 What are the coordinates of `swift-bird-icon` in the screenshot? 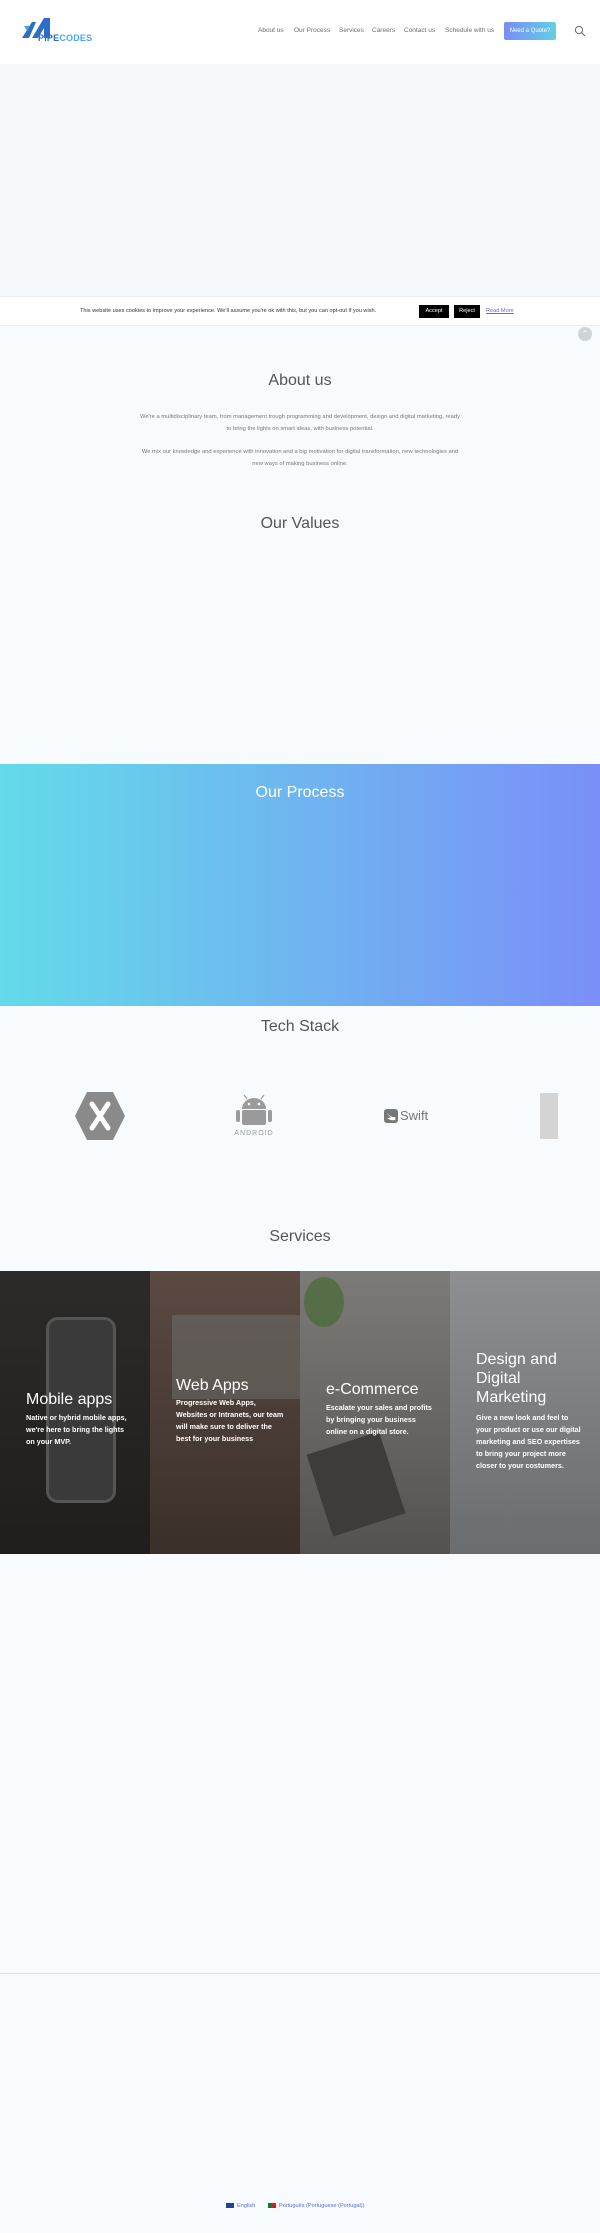 It's located at (391, 1116).